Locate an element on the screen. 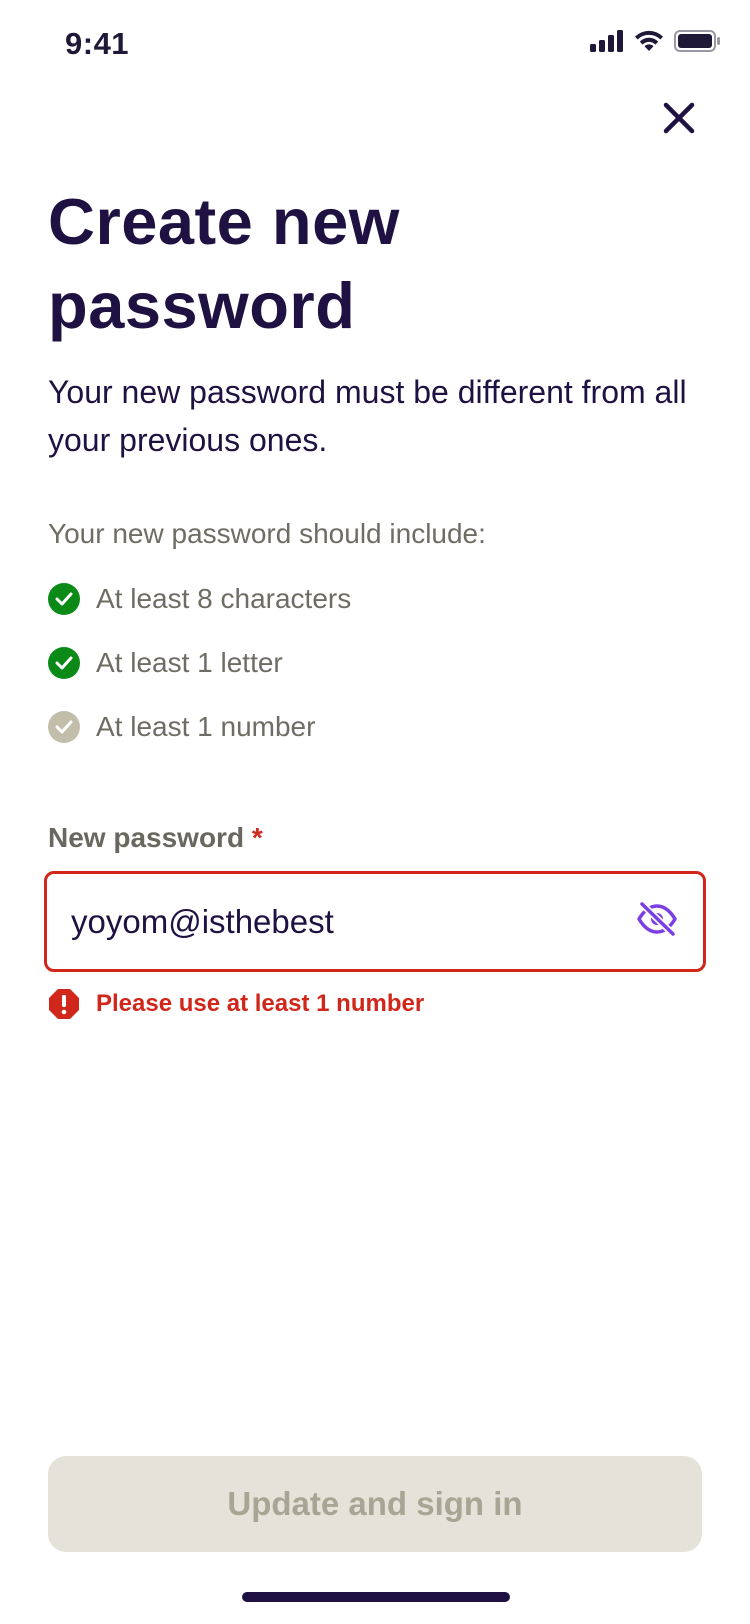 The width and height of the screenshot is (750, 1624). status-icons is located at coordinates (655, 43).